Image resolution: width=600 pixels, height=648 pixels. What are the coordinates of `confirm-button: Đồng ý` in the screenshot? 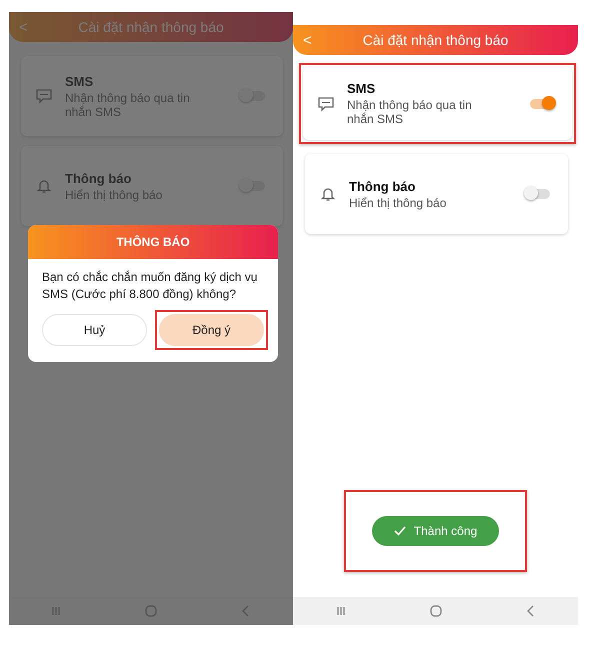 It's located at (211, 330).